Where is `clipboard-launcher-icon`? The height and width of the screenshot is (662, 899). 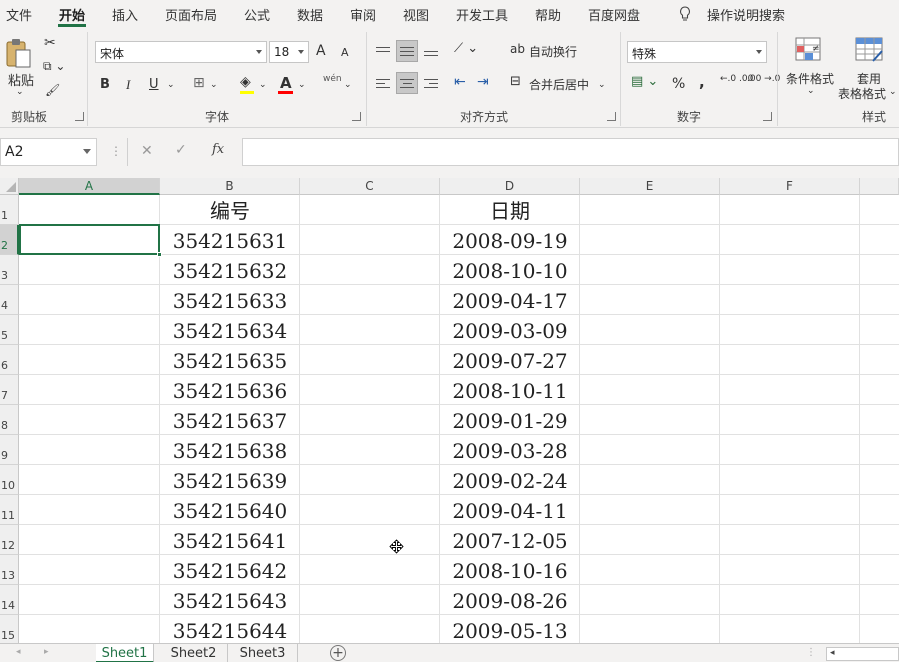 clipboard-launcher-icon is located at coordinates (79, 116).